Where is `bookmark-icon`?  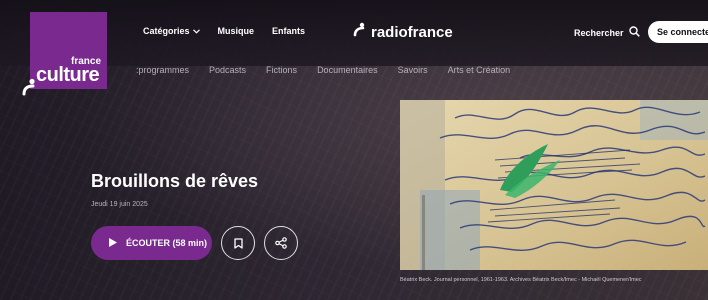
bookmark-icon is located at coordinates (238, 243).